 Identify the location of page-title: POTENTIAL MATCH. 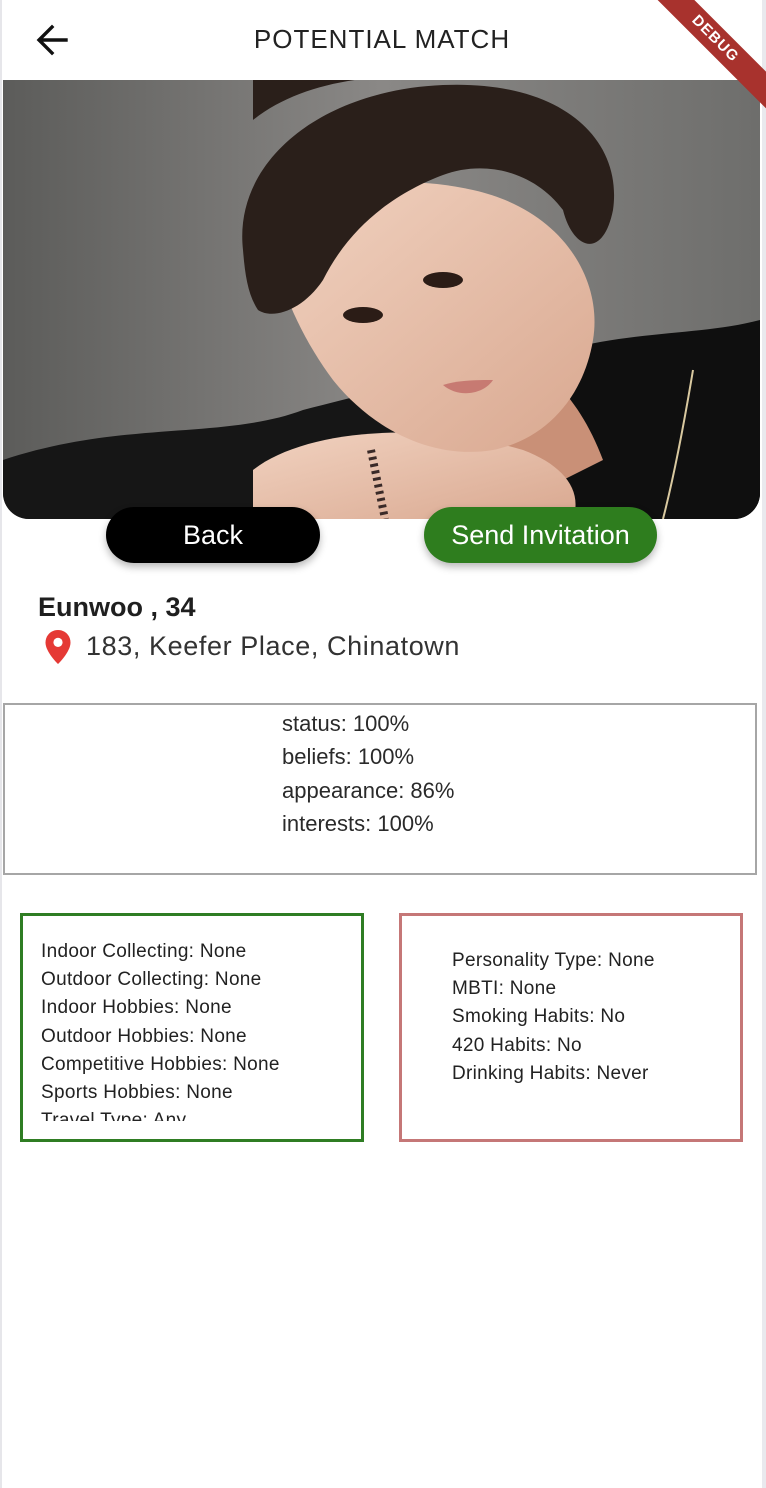
(382, 39).